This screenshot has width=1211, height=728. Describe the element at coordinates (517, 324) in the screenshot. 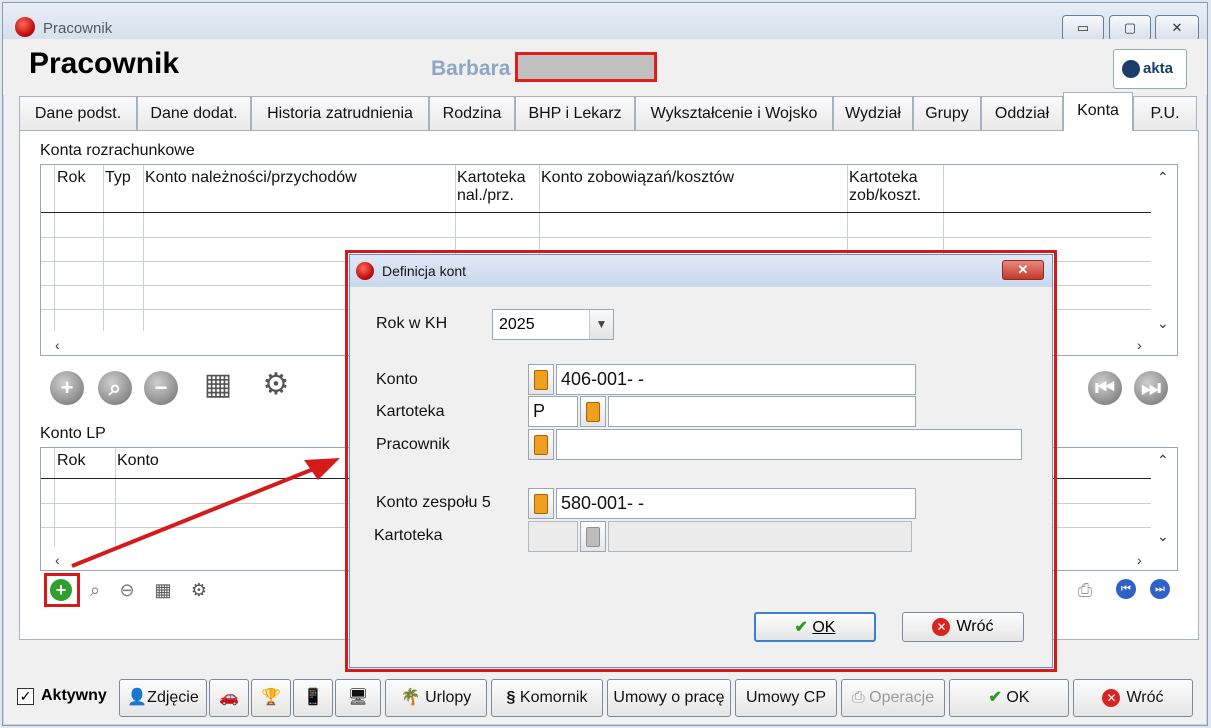

I see `rok-value: 2025` at that location.